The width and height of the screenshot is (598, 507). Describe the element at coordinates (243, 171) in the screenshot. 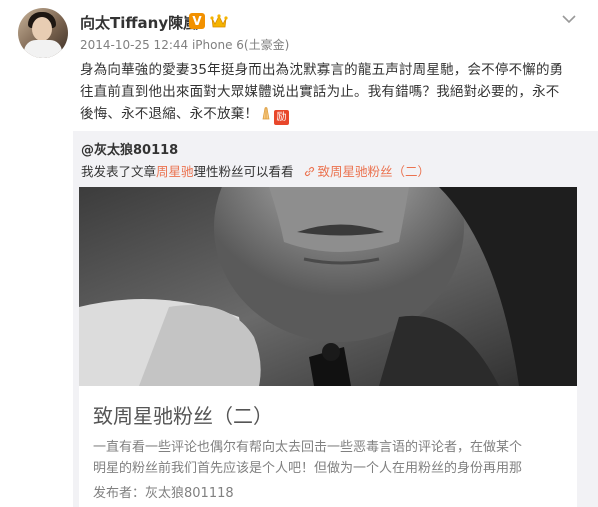

I see `repost-text-suffix: 理性粉丝可以看看` at that location.